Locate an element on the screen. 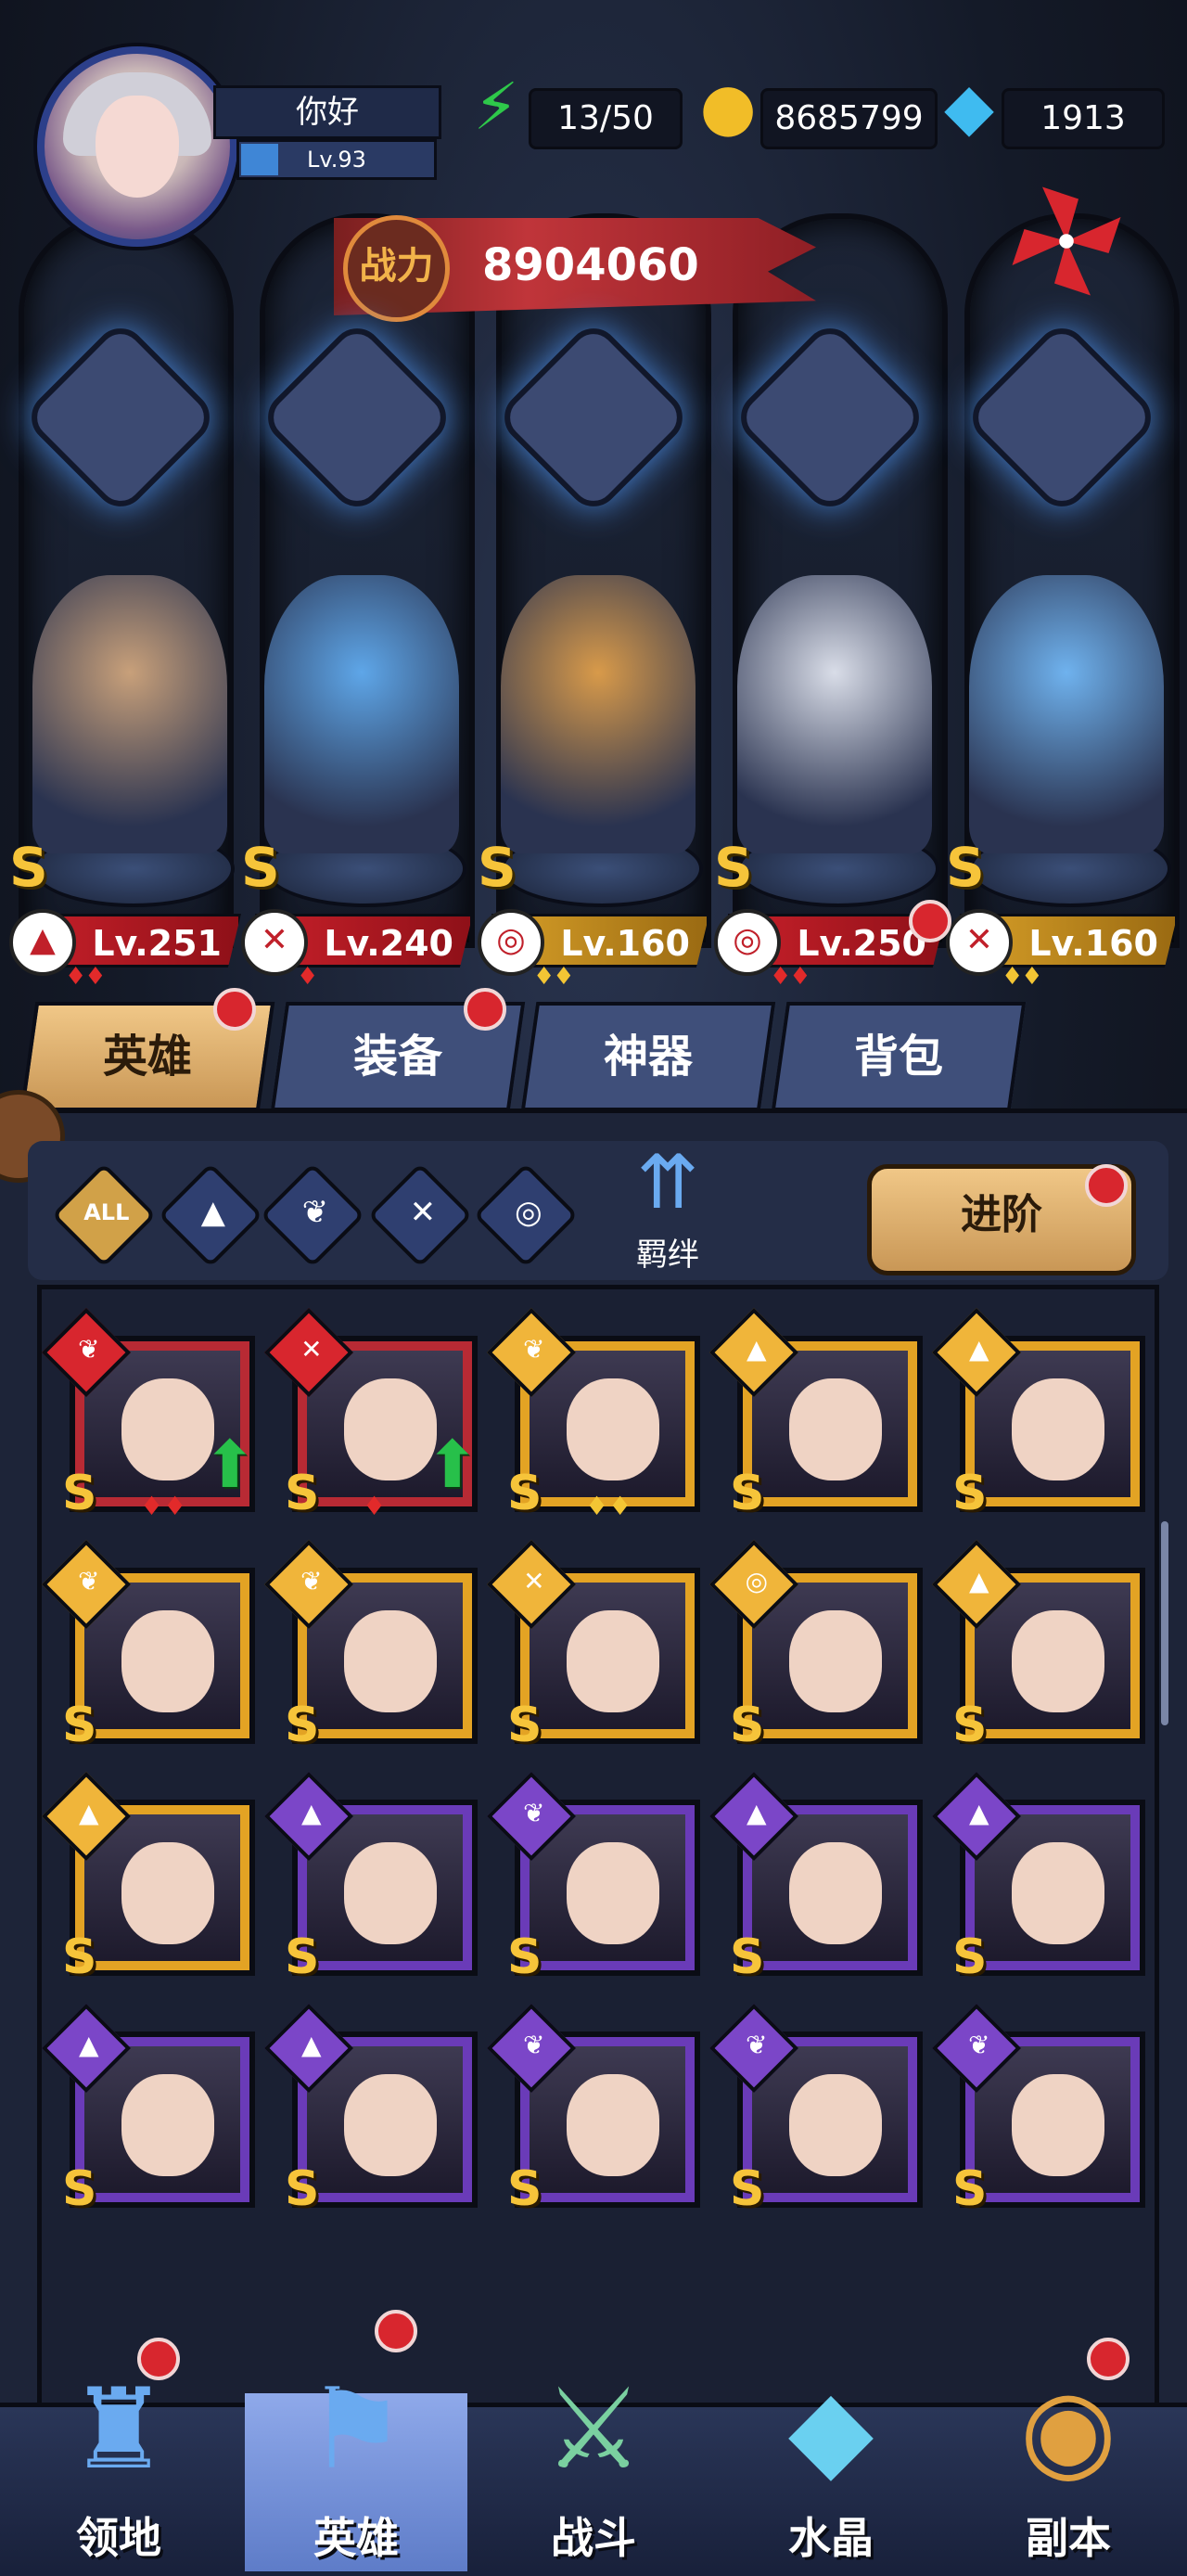  bond-label: 羁绊 is located at coordinates (667, 1255).